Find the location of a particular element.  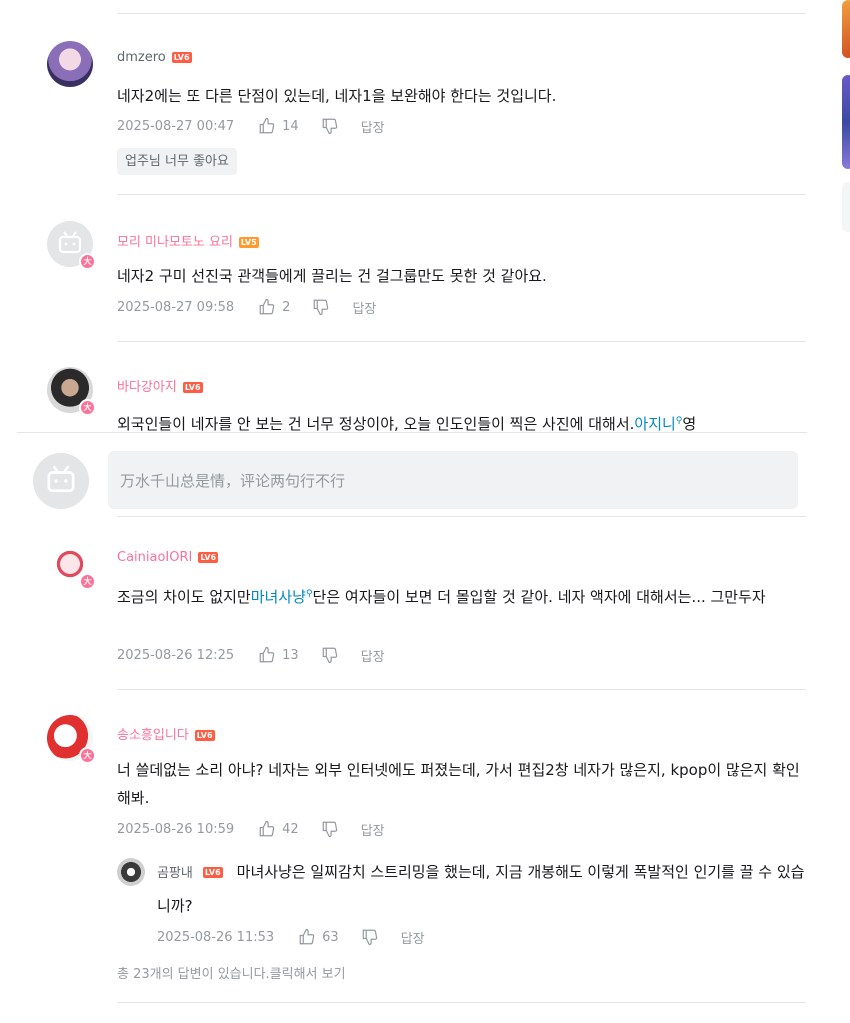

username: 곰팡내 is located at coordinates (175, 873).